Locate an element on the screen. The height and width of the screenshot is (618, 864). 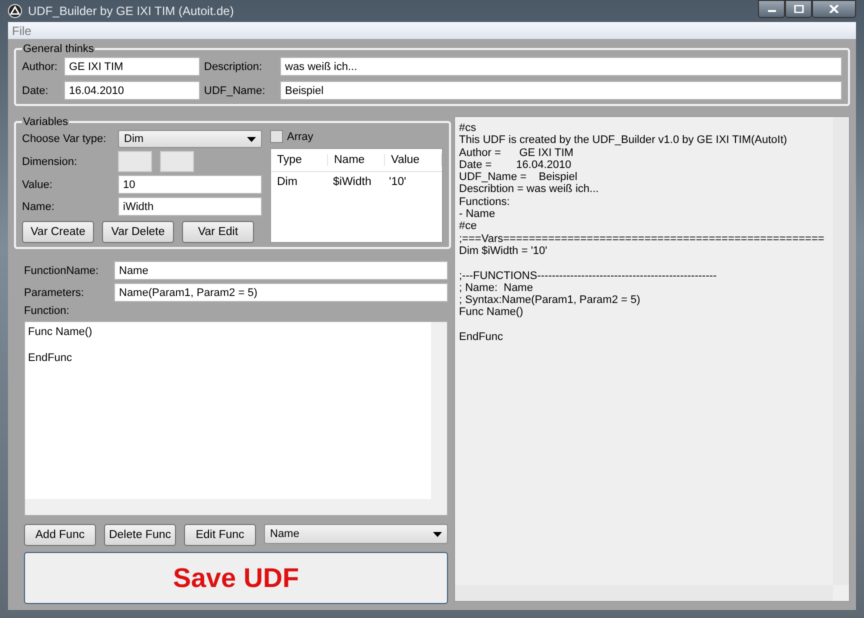
table-cell-text: '10' is located at coordinates (398, 182).